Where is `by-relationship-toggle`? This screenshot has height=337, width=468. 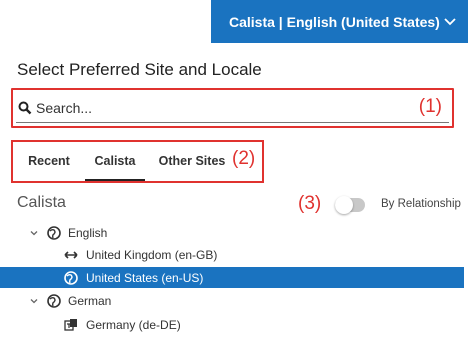
by-relationship-toggle is located at coordinates (350, 205).